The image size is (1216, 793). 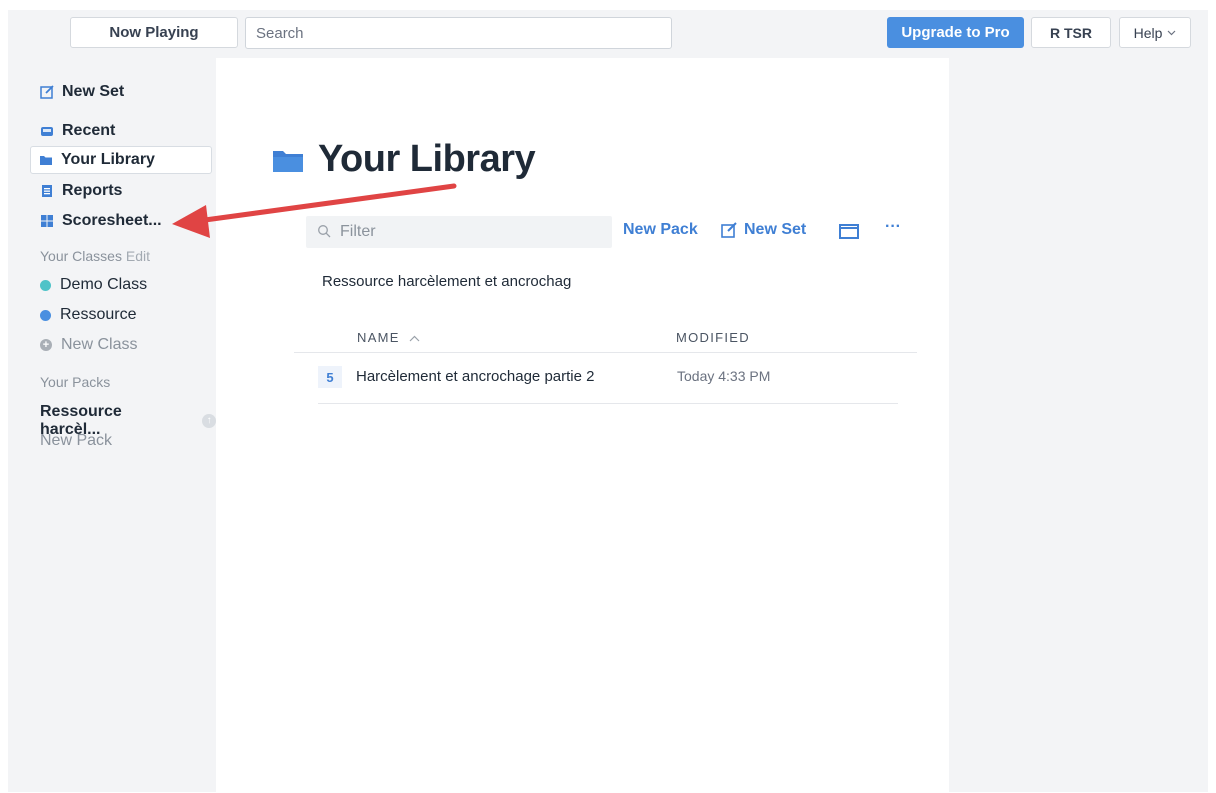 What do you see at coordinates (81, 256) in the screenshot?
I see `classes-header-label: Your Classes` at bounding box center [81, 256].